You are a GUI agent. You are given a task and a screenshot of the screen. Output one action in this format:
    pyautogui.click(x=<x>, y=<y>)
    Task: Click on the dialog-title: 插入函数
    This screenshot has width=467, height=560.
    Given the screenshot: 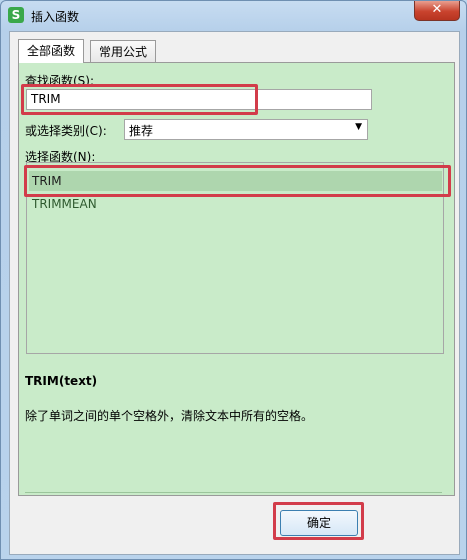 What is the action you would take?
    pyautogui.click(x=55, y=17)
    